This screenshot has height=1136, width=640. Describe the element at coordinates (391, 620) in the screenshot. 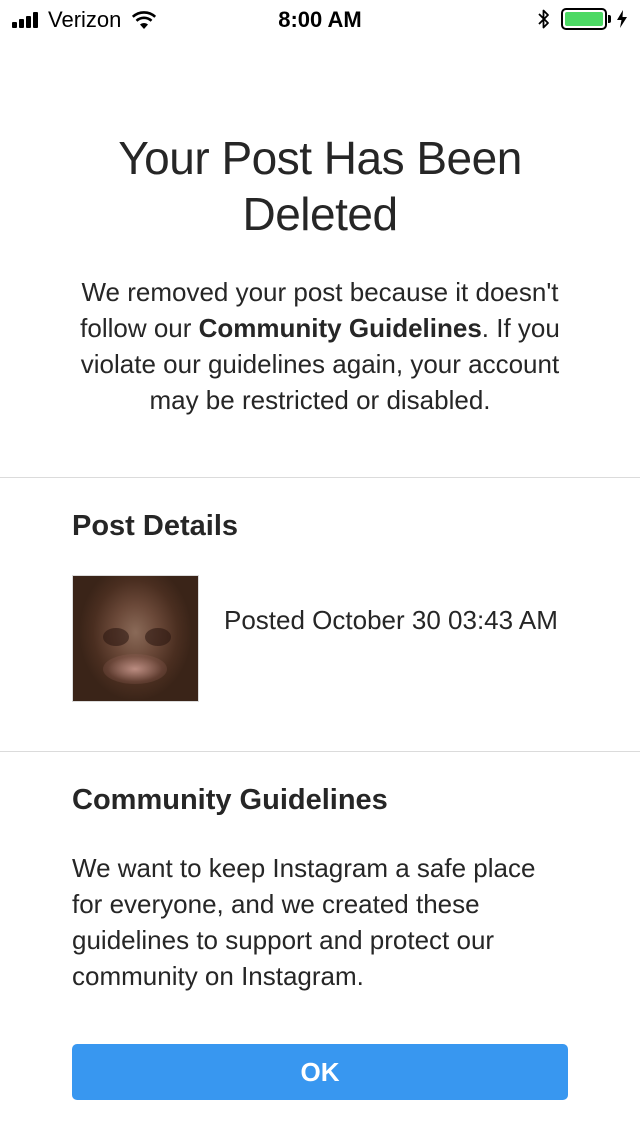

I see `post-date: Posted October 30 03:43 AM` at that location.